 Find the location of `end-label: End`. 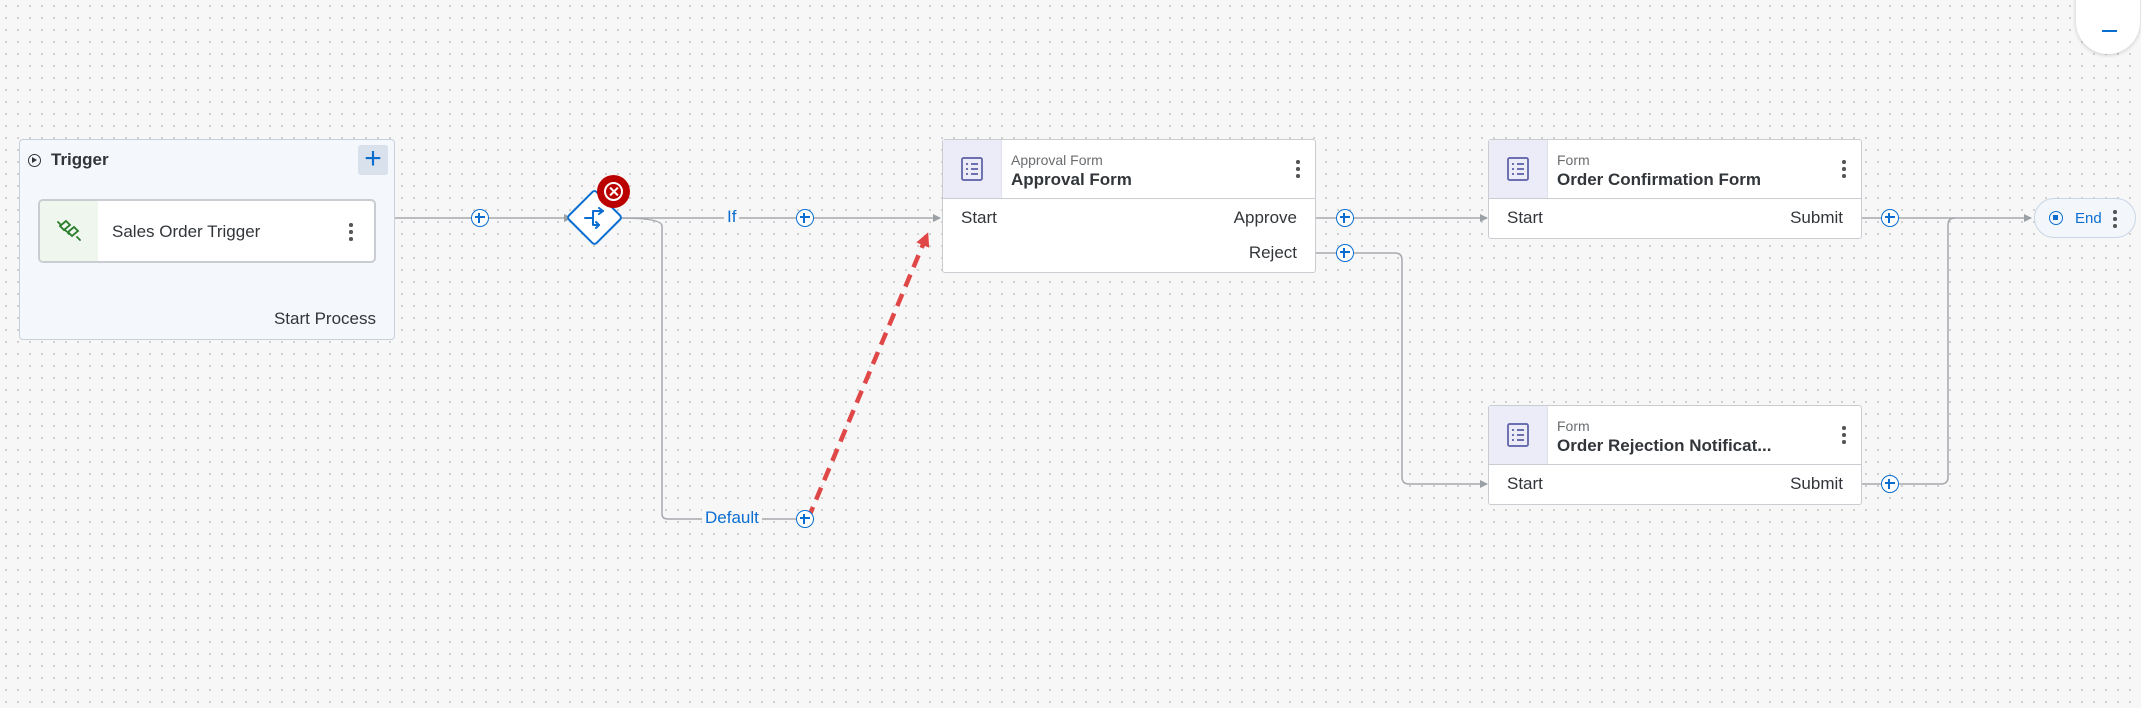

end-label: End is located at coordinates (2088, 218).